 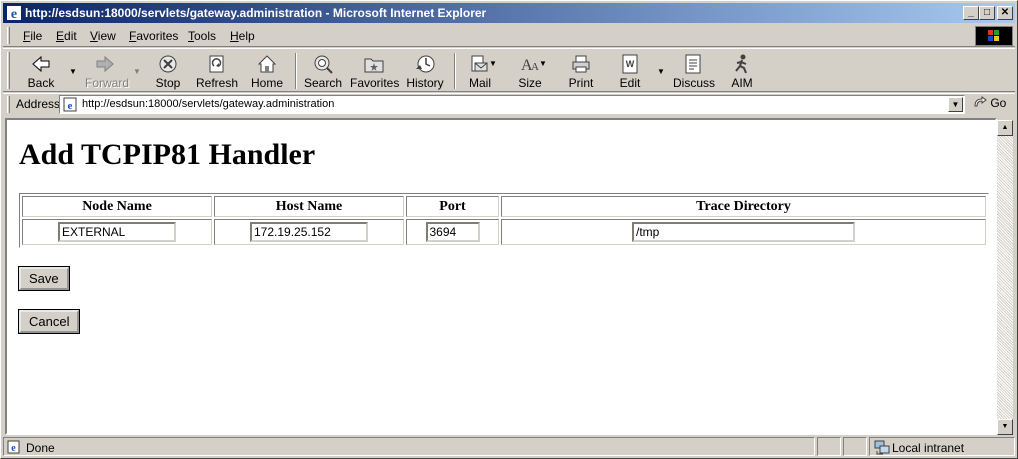 I want to click on menu-favorites: Favorites, so click(x=153, y=36).